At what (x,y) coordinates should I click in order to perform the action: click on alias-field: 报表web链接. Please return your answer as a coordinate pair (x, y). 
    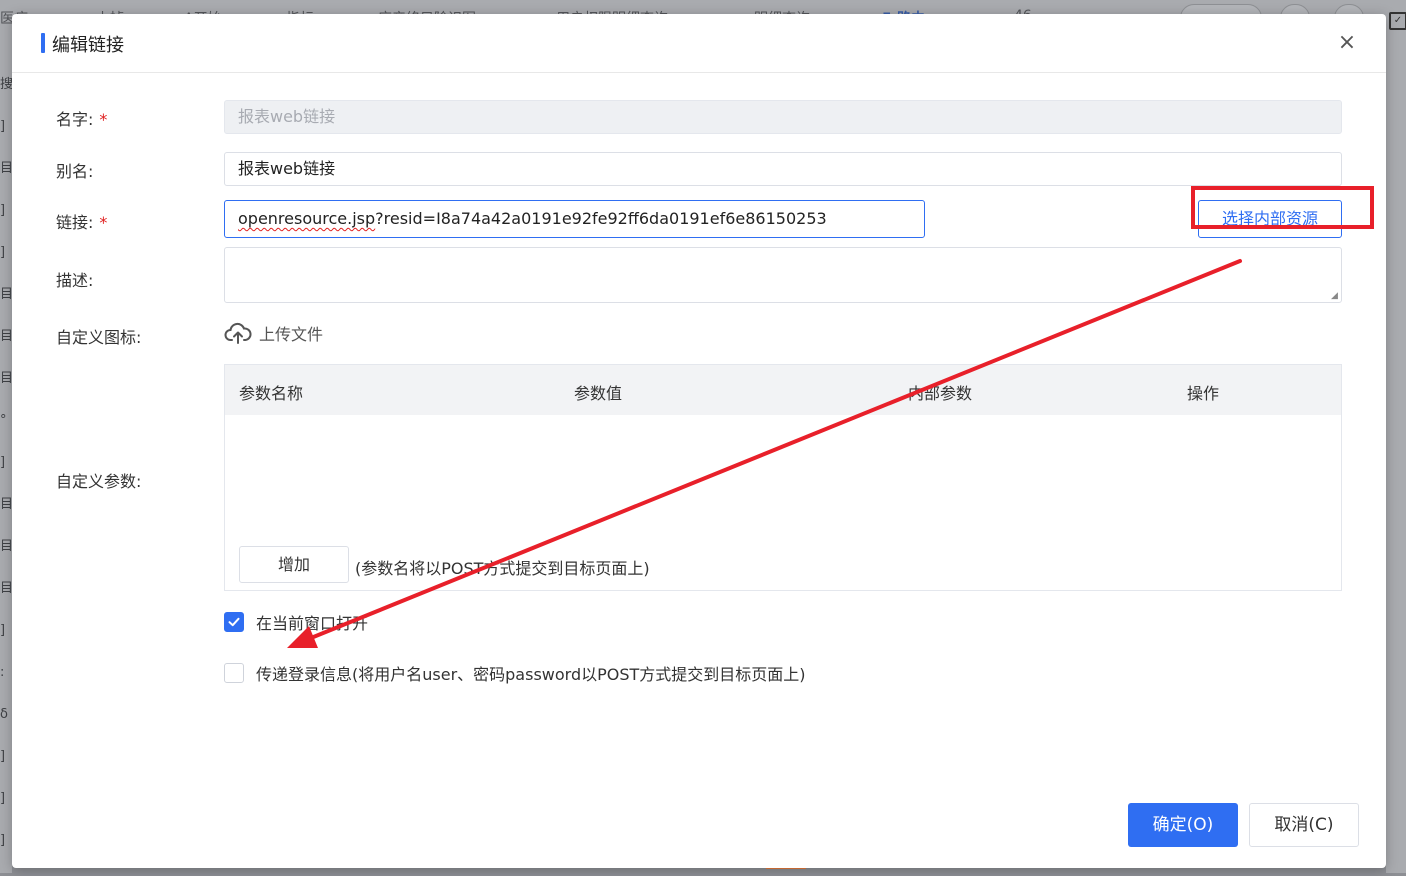
    Looking at the image, I should click on (783, 169).